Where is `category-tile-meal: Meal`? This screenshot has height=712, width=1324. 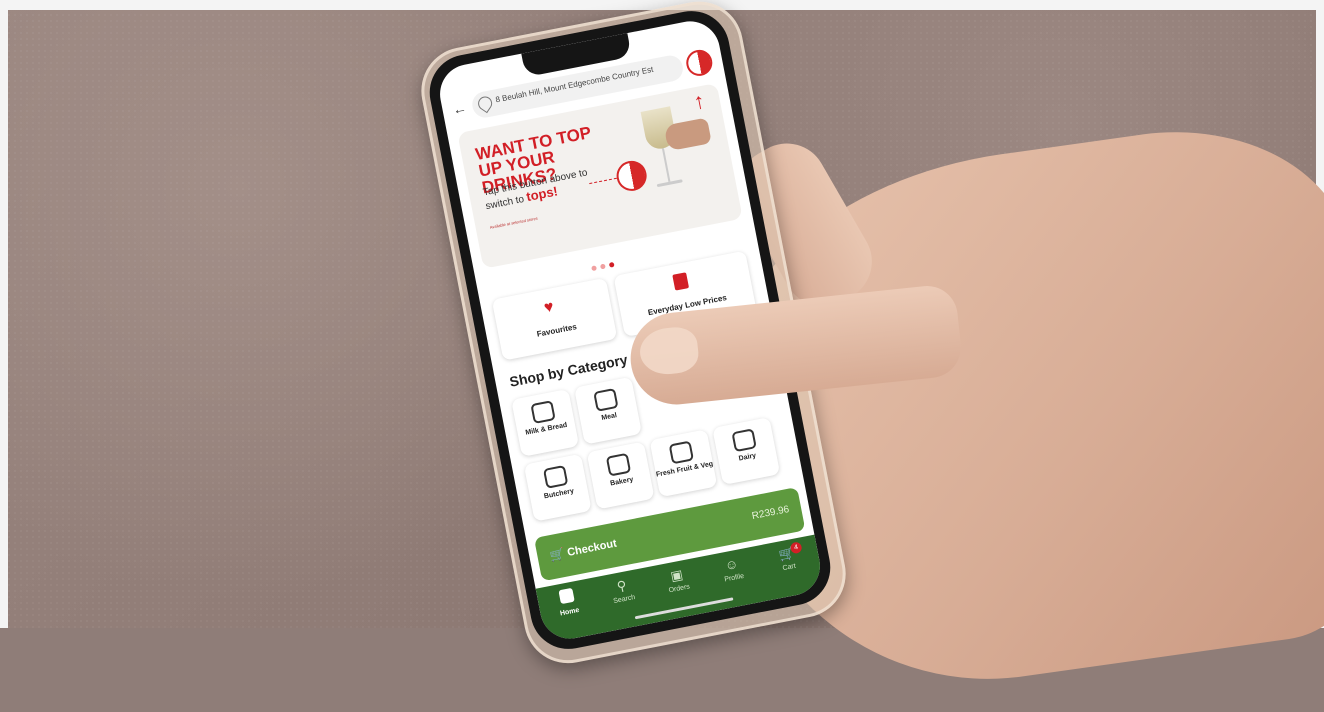 category-tile-meal: Meal is located at coordinates (607, 410).